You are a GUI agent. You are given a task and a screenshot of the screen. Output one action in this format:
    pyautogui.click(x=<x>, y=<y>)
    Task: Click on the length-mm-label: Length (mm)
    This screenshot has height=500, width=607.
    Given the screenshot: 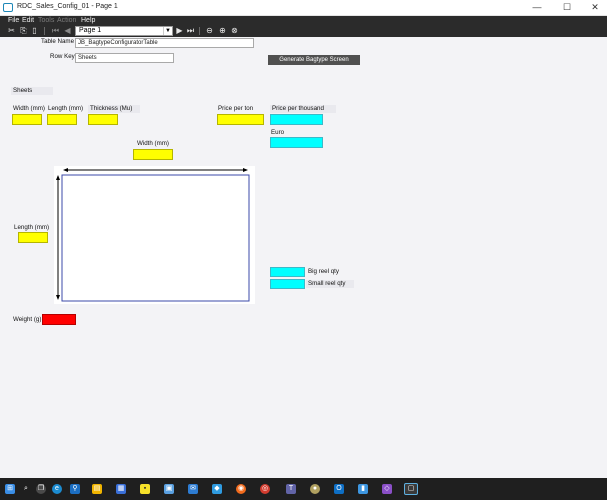 What is the action you would take?
    pyautogui.click(x=66, y=108)
    